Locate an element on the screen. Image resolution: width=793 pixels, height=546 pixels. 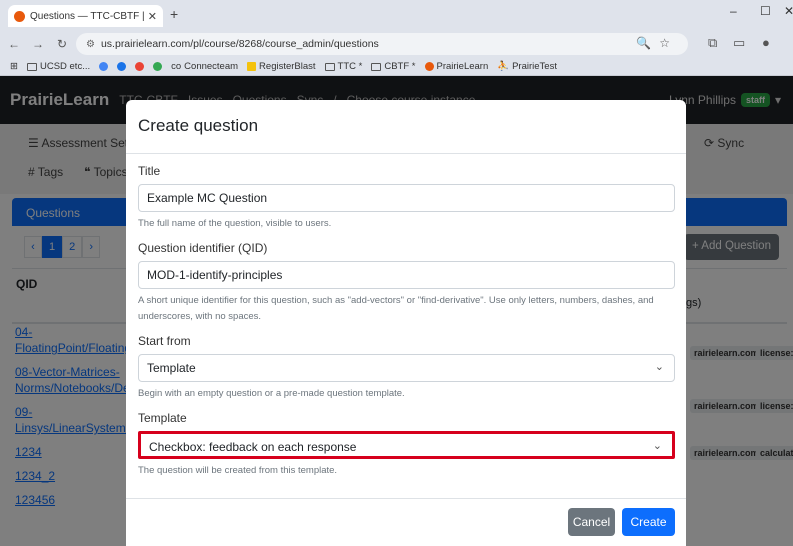
browser-tab: Questions — TTC-CBTF | Prairie ✕ is located at coordinates (85, 16).